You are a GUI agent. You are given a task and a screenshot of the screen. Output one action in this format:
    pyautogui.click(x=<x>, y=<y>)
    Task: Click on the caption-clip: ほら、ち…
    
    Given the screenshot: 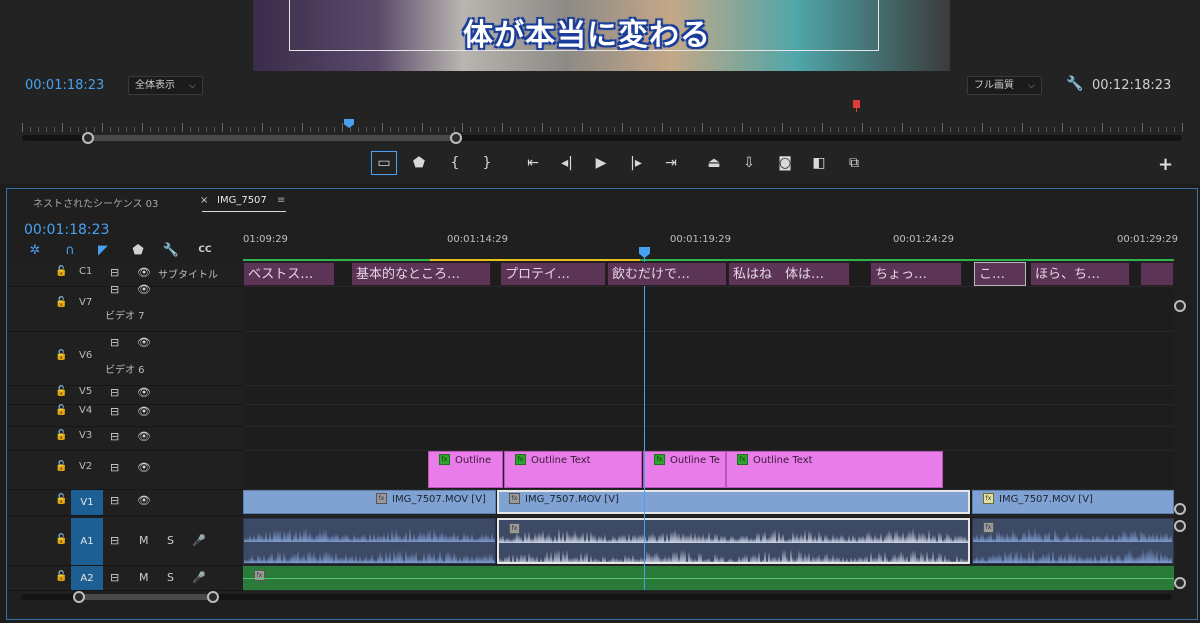 What is the action you would take?
    pyautogui.click(x=1080, y=274)
    